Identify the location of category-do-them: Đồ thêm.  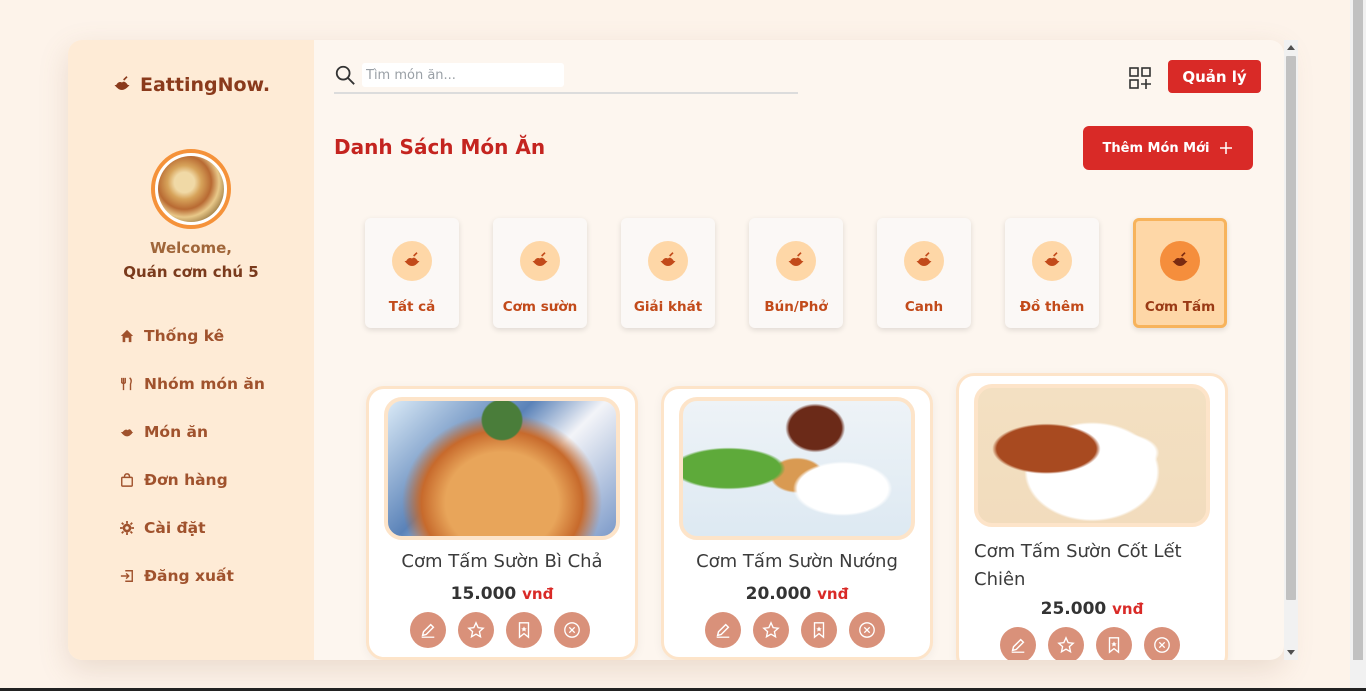
(1052, 273).